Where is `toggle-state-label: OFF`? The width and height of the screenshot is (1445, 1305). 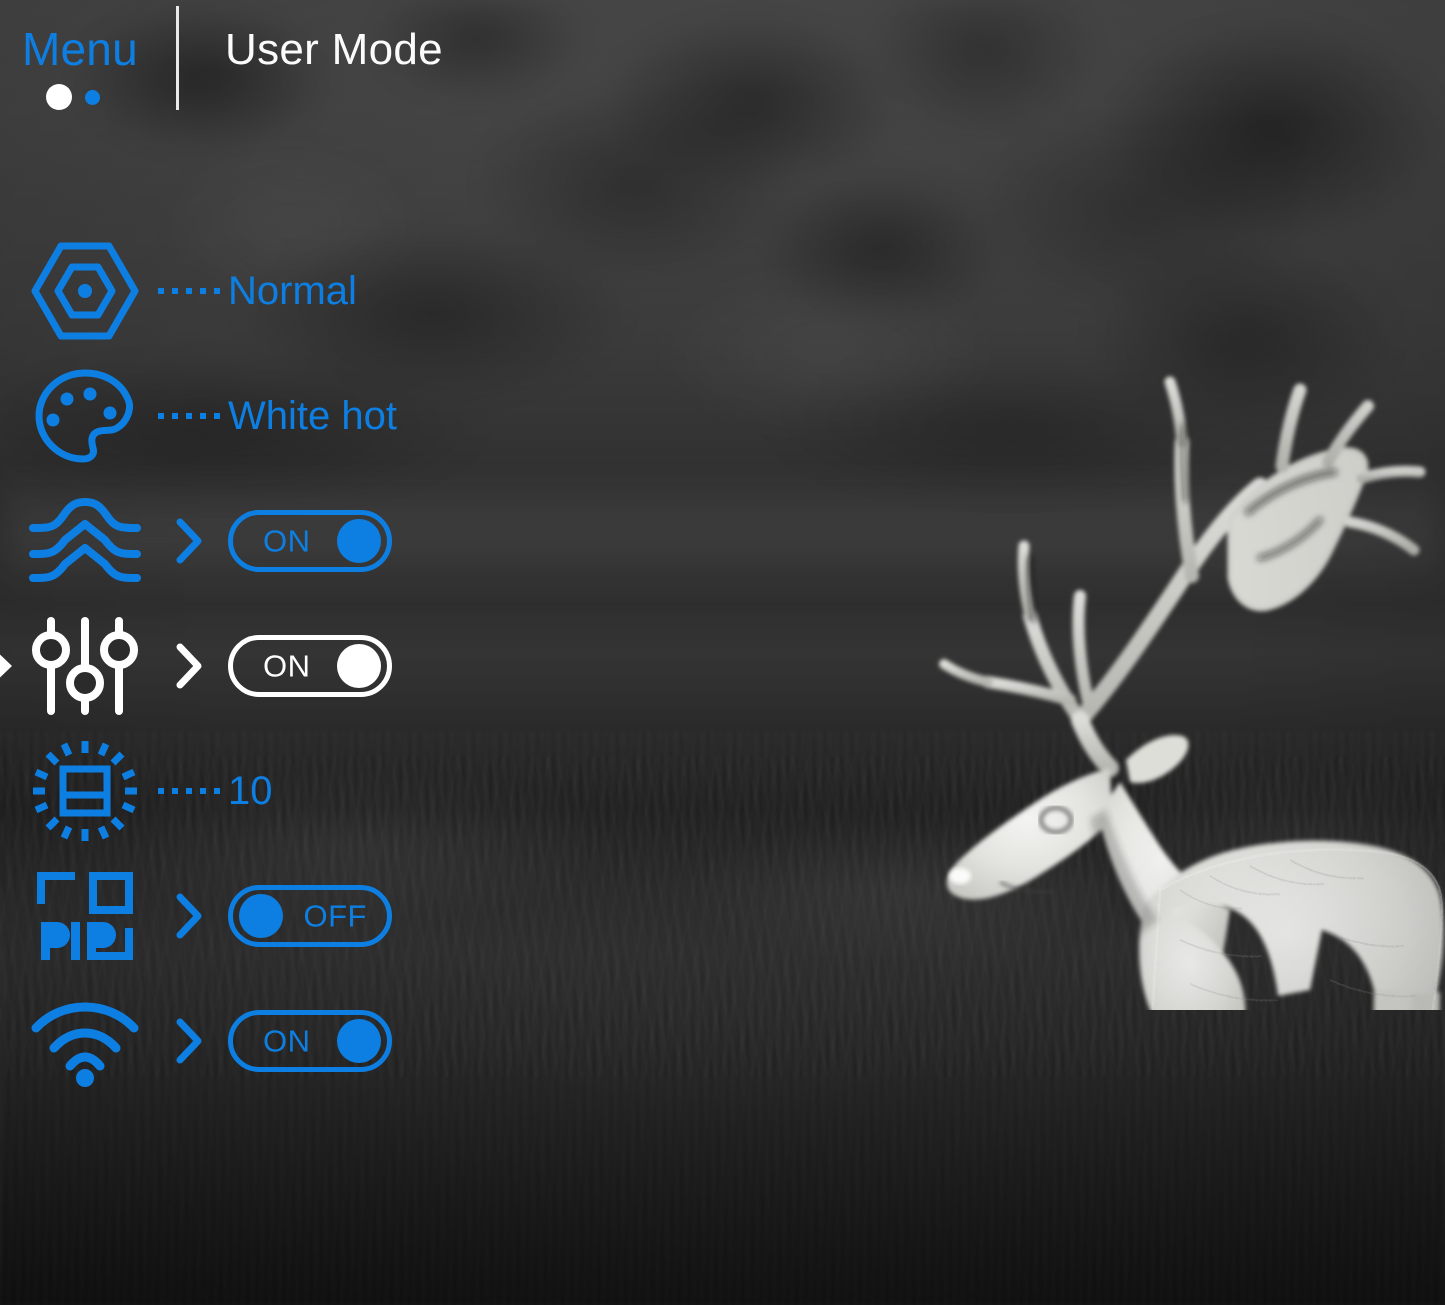
toggle-state-label: OFF is located at coordinates (335, 915).